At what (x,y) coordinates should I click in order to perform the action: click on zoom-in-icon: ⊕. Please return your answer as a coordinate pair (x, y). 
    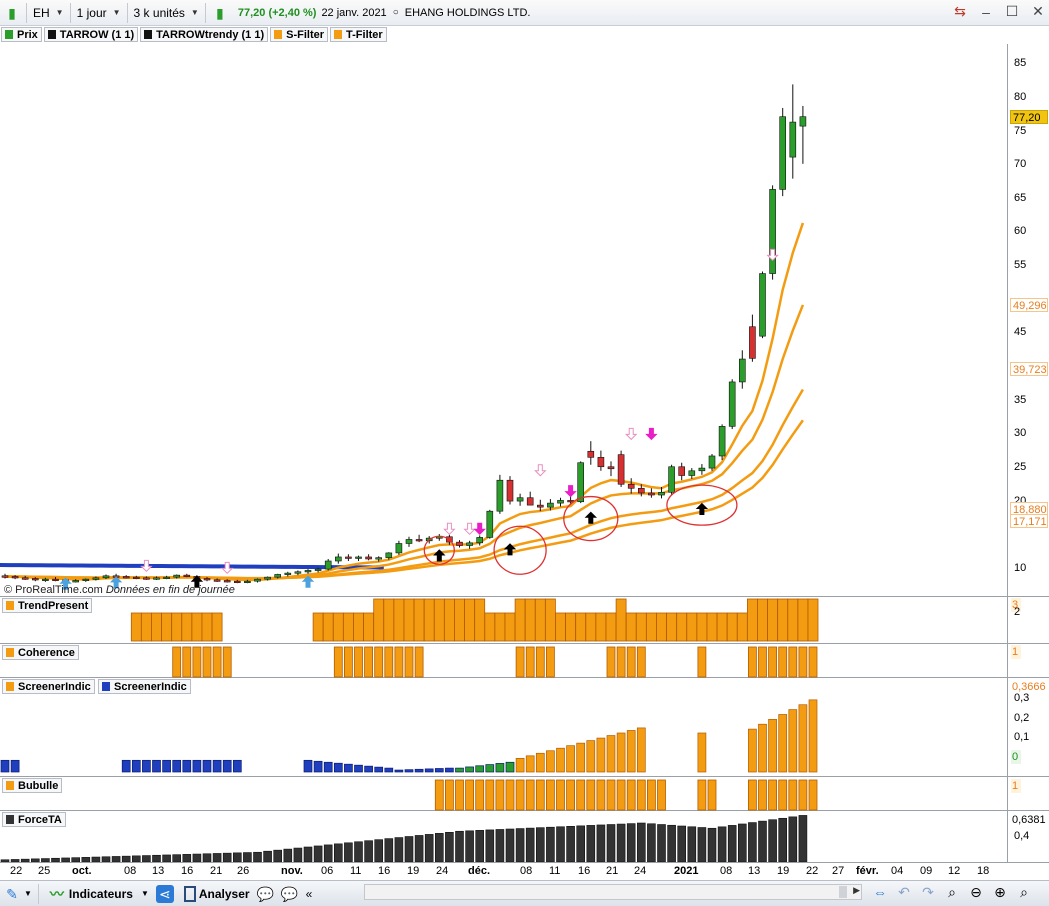
    Looking at the image, I should click on (1000, 892).